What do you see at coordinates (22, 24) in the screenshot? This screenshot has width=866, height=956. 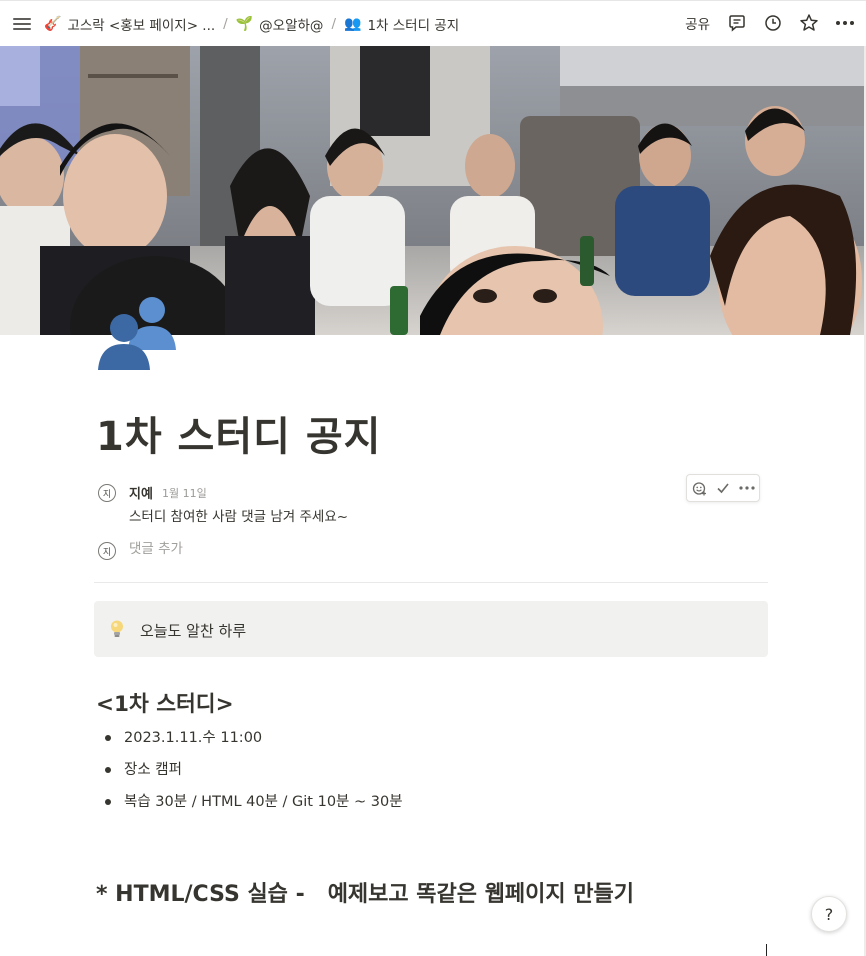 I see `sidebar-menu-button` at bounding box center [22, 24].